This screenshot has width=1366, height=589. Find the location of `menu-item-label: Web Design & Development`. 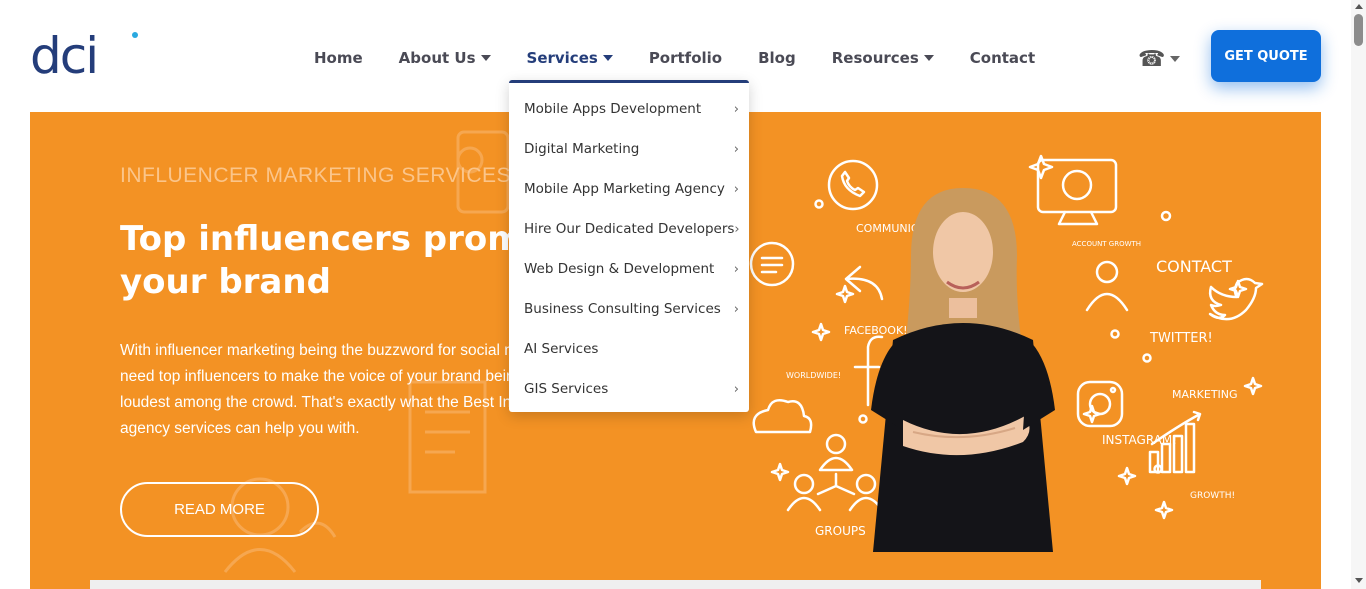

menu-item-label: Web Design & Development is located at coordinates (619, 269).